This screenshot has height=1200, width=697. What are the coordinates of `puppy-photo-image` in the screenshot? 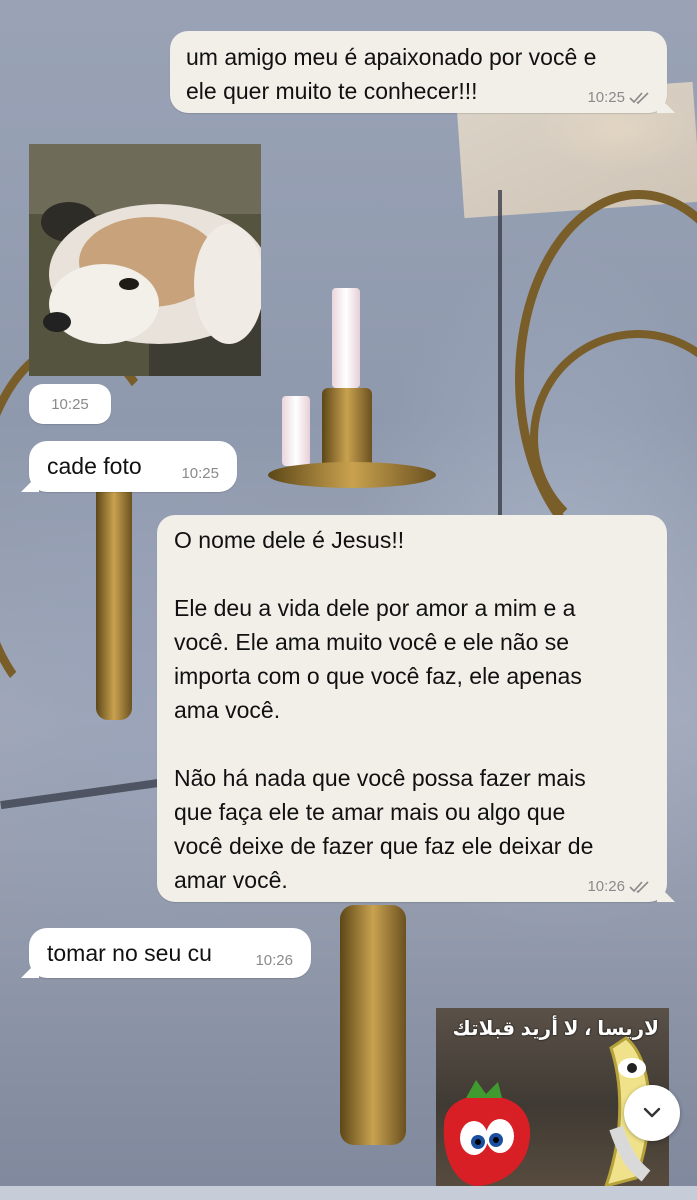 It's located at (145, 260).